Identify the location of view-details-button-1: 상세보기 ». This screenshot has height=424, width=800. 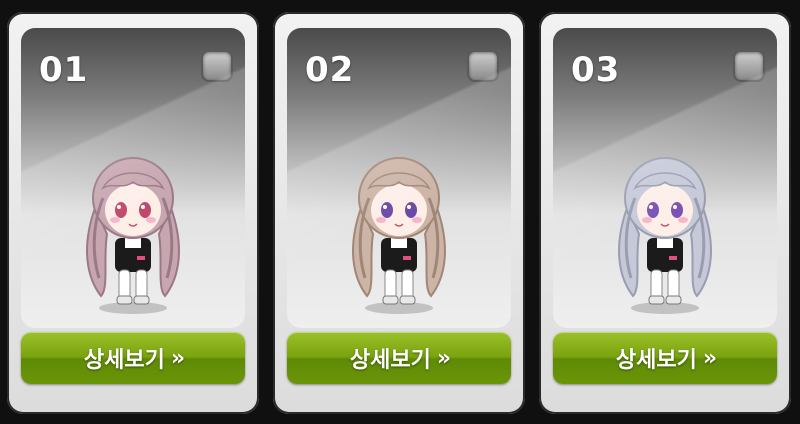
(133, 358).